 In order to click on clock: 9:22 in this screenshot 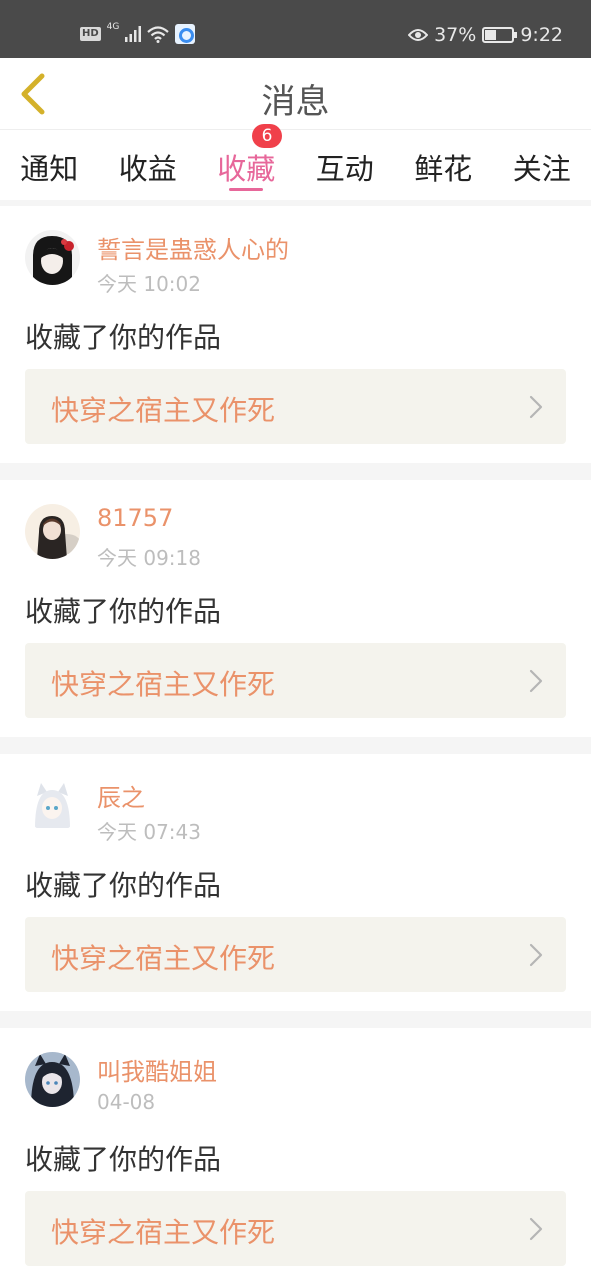, I will do `click(541, 35)`.